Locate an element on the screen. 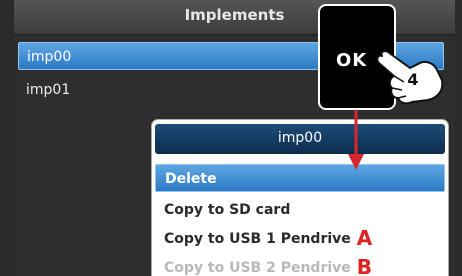 This screenshot has height=276, width=462. menu-item-label: Delete is located at coordinates (191, 179).